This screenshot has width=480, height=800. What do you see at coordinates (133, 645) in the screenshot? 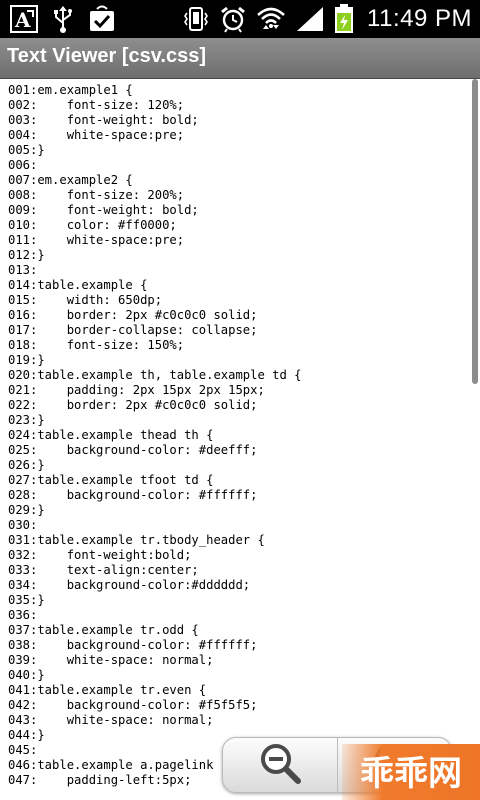
I see `code-line: 038: background-color: #ffffff;` at bounding box center [133, 645].